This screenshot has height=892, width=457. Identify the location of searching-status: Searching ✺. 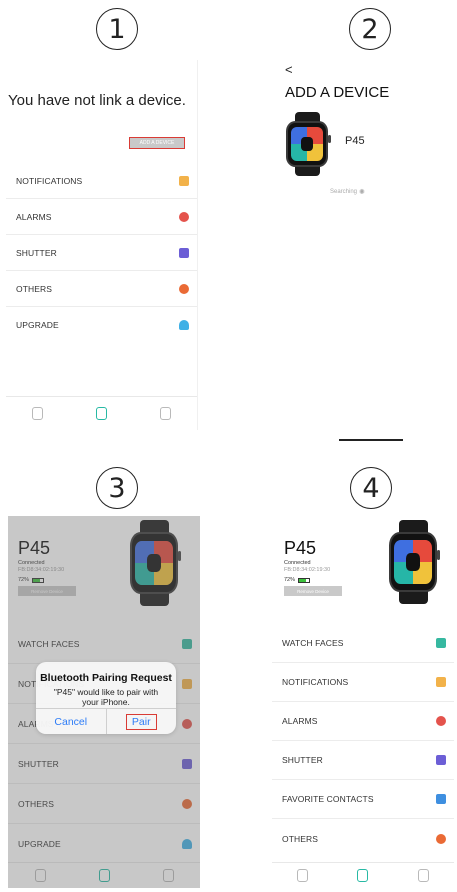
(347, 192).